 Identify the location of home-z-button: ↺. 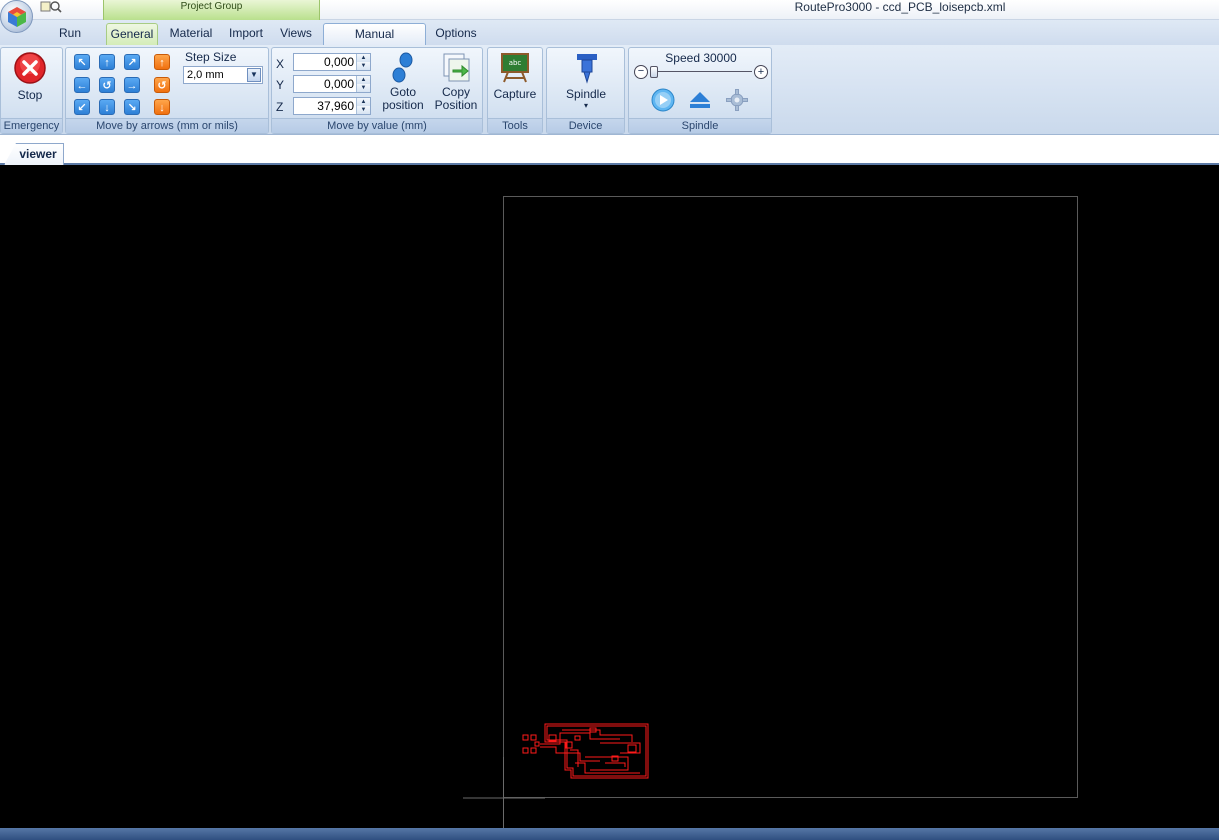
(162, 85).